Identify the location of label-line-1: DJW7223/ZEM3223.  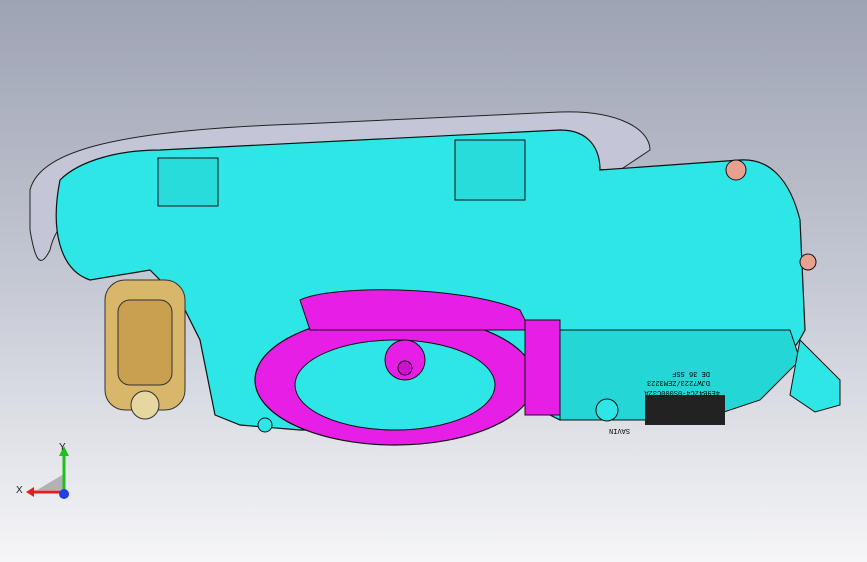
(678, 382).